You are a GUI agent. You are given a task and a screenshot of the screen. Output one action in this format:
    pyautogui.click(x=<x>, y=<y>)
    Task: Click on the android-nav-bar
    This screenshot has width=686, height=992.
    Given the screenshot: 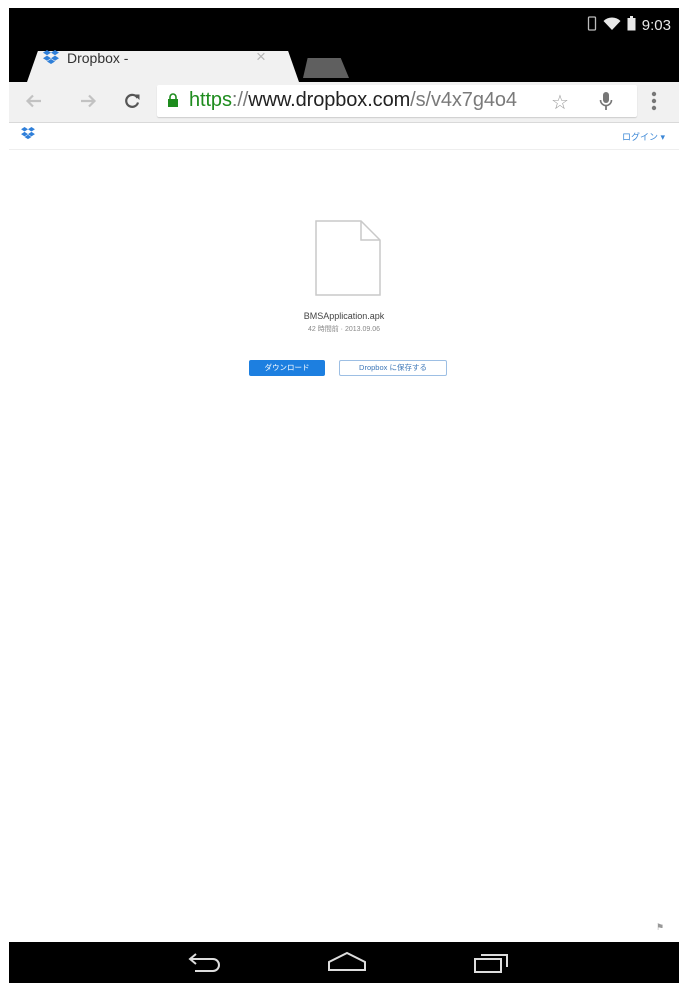 What is the action you would take?
    pyautogui.click(x=344, y=962)
    